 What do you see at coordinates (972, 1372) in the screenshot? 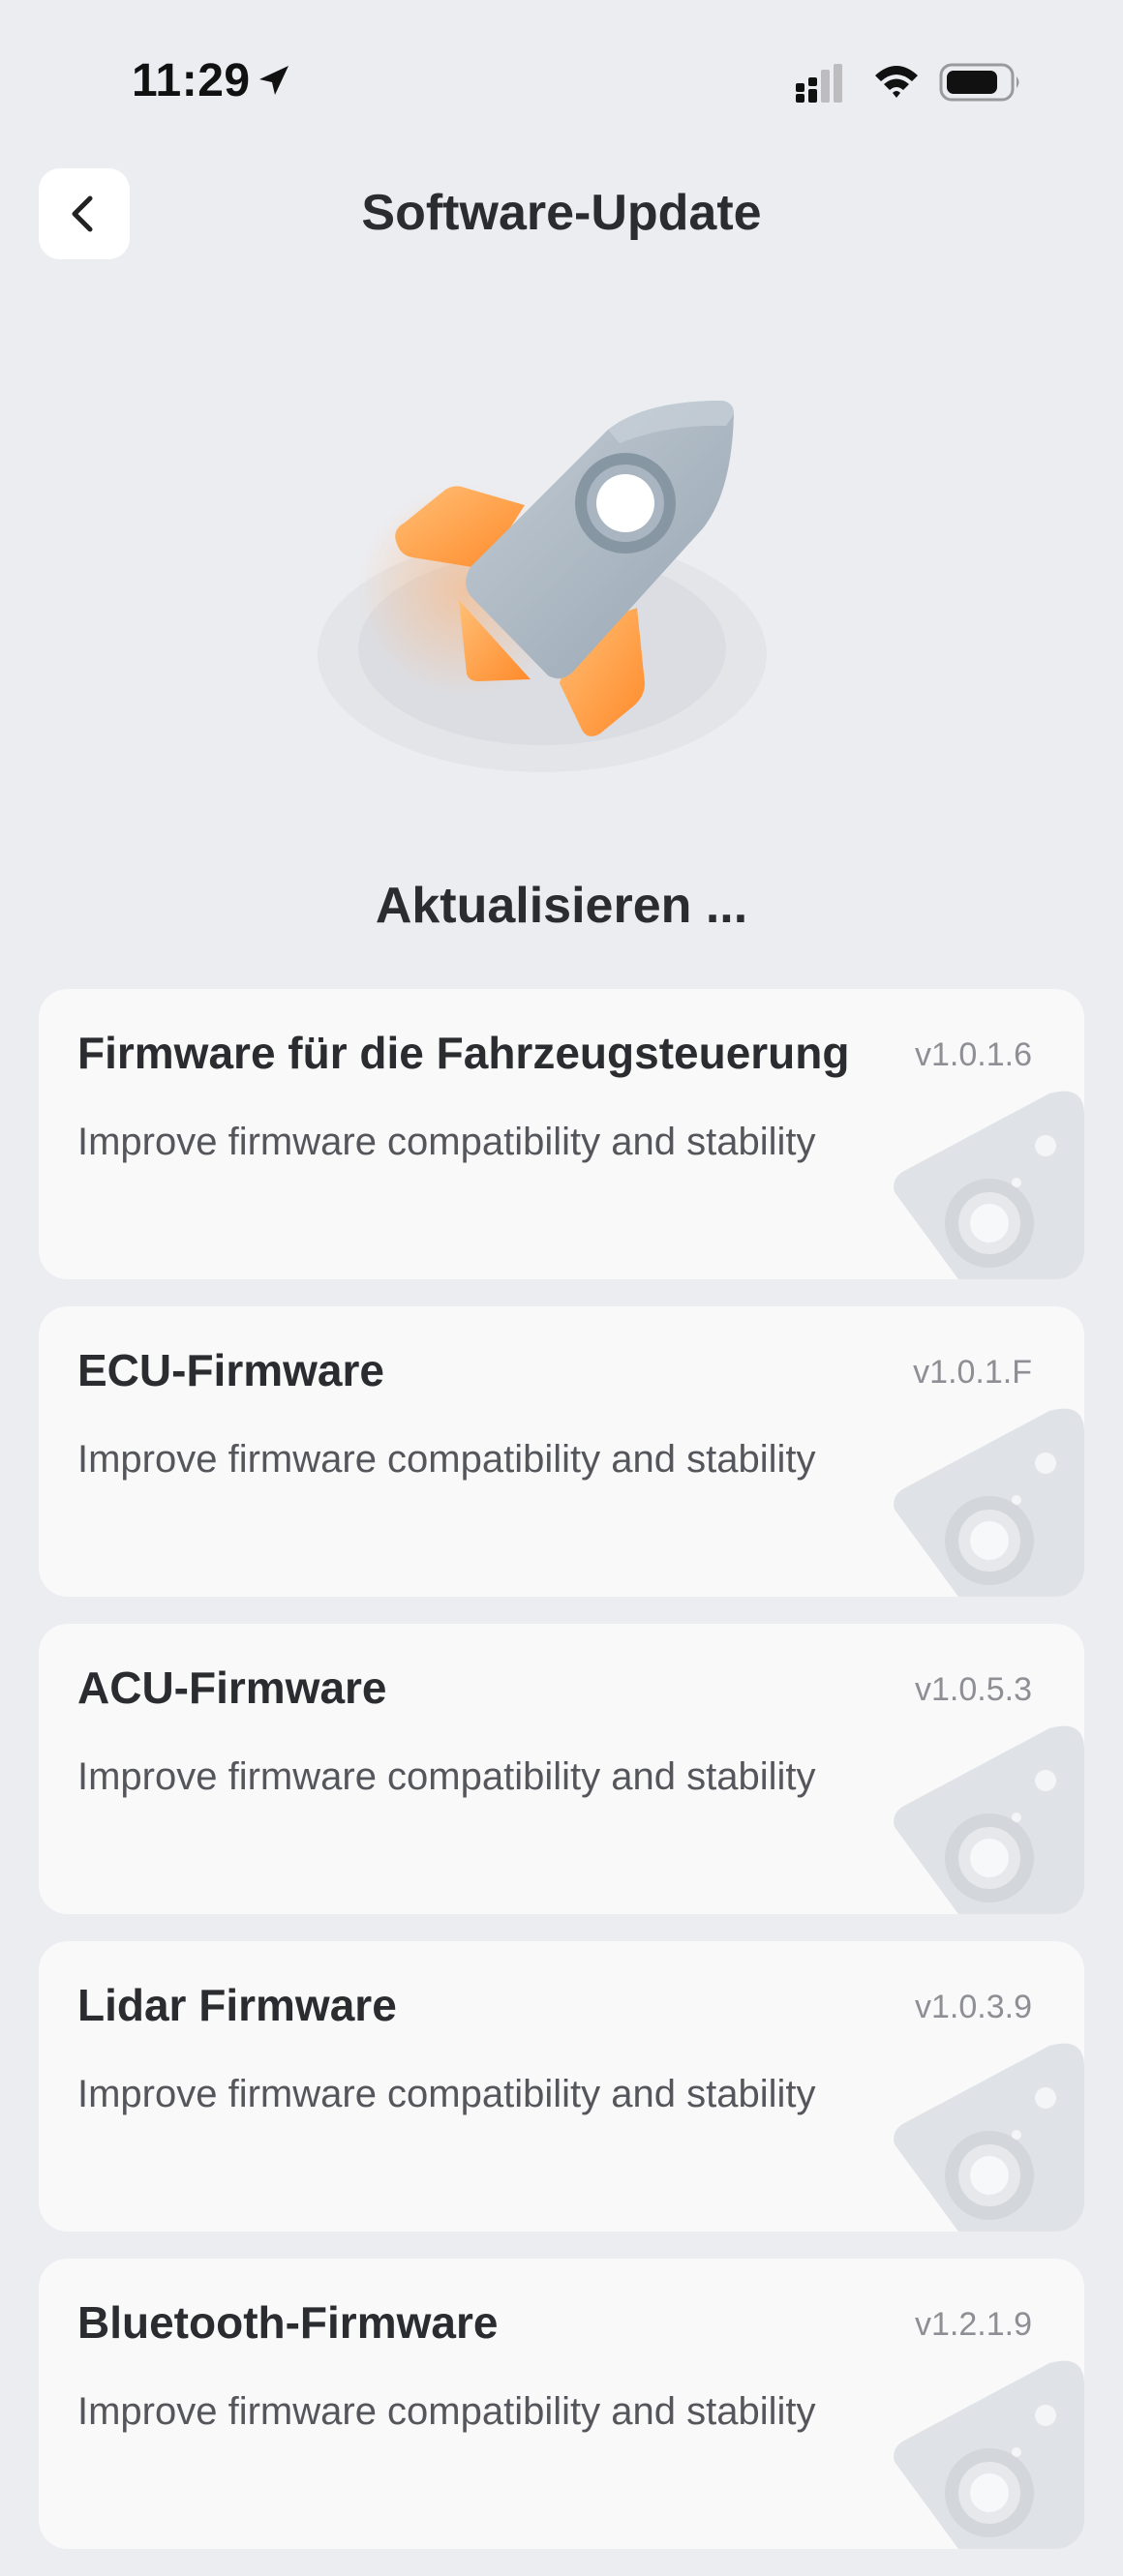
I see `firmware-version: v1.0.1.F` at bounding box center [972, 1372].